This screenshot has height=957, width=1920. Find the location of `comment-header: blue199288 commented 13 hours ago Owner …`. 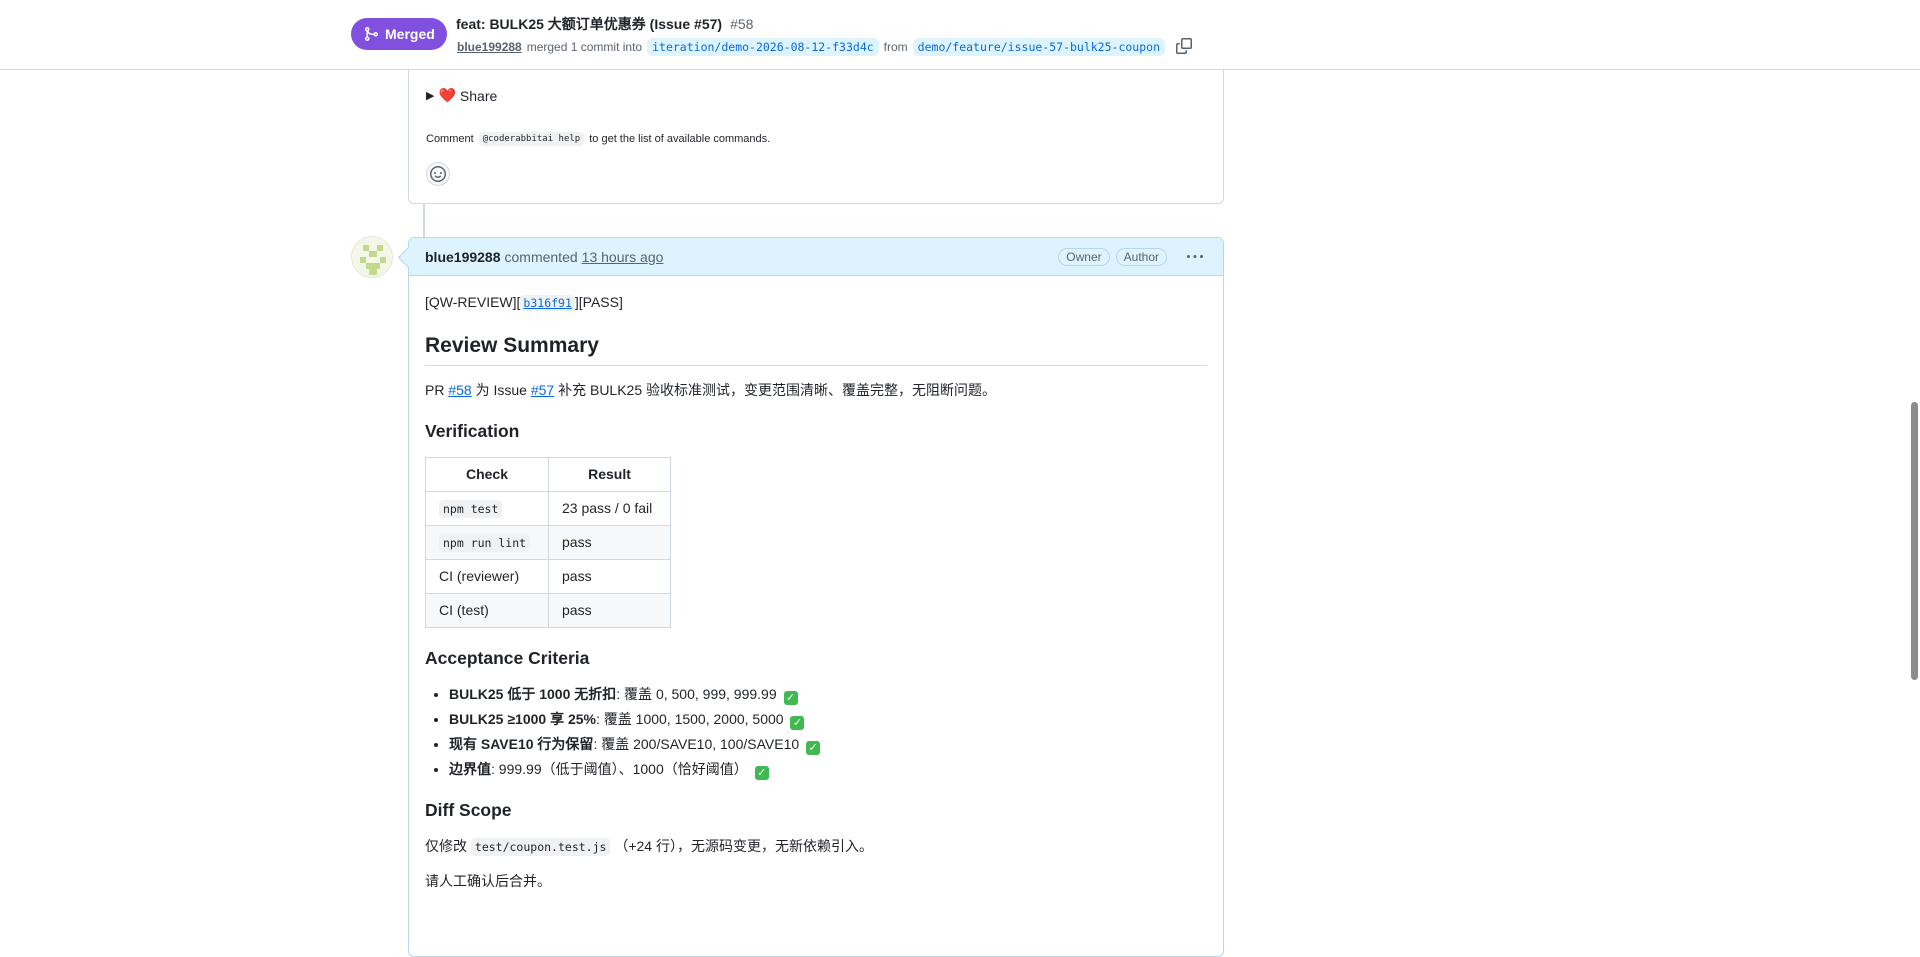

comment-header: blue199288 commented 13 hours ago Owner … is located at coordinates (816, 257).